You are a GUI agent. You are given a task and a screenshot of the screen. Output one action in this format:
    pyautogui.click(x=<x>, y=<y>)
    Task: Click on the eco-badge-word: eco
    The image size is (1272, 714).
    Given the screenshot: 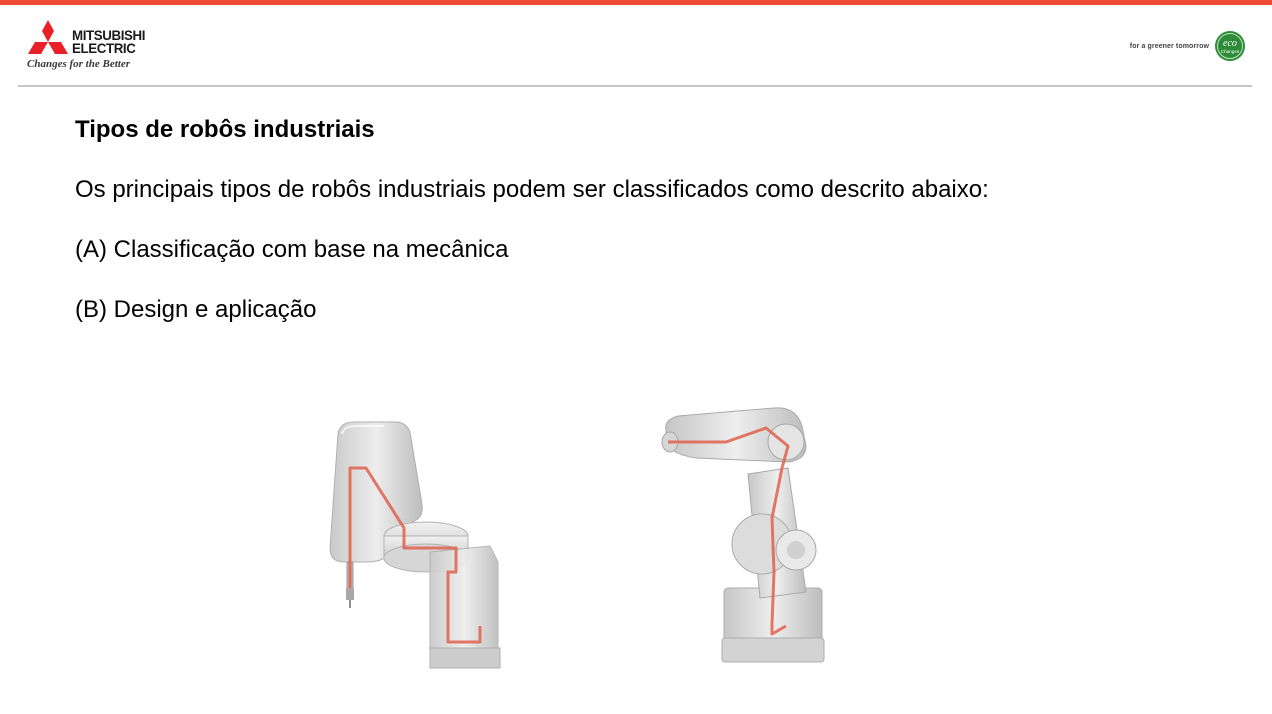 What is the action you would take?
    pyautogui.click(x=1230, y=43)
    